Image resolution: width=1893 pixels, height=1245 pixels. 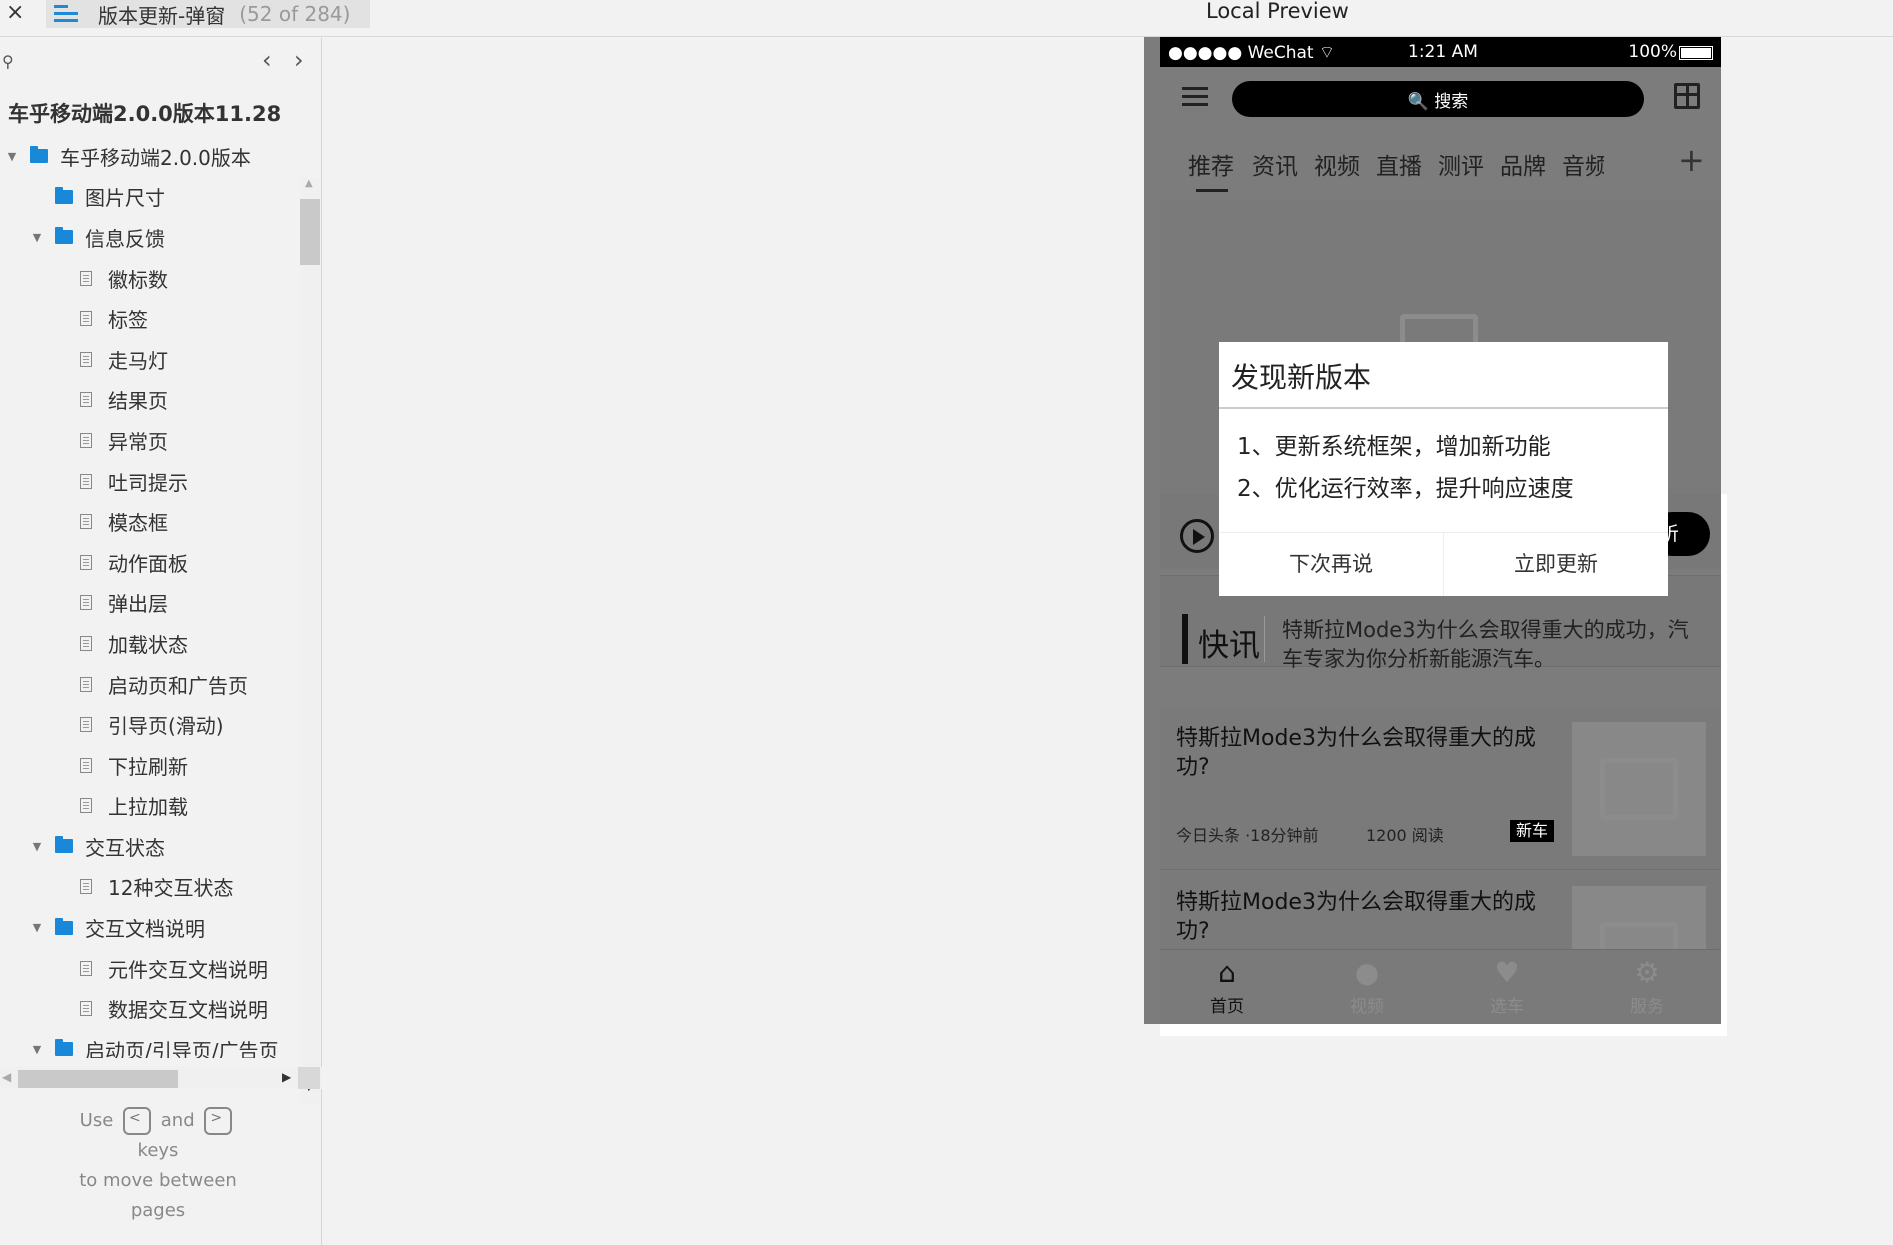 I want to click on search-input: 🔍 搜索, so click(x=1438, y=99).